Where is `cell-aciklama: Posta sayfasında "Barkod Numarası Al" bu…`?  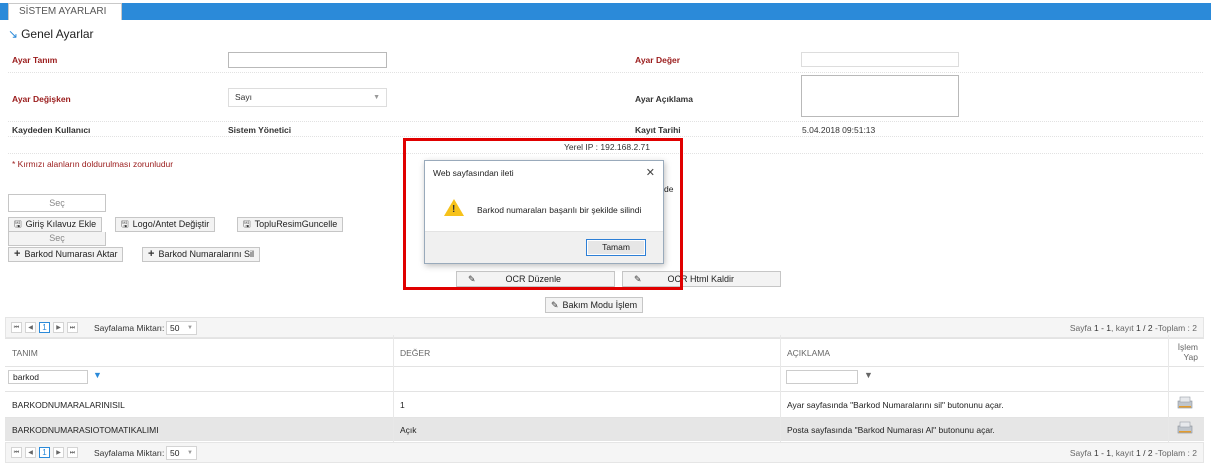
cell-aciklama: Posta sayfasında "Barkod Numarası Al" bu… is located at coordinates (891, 430).